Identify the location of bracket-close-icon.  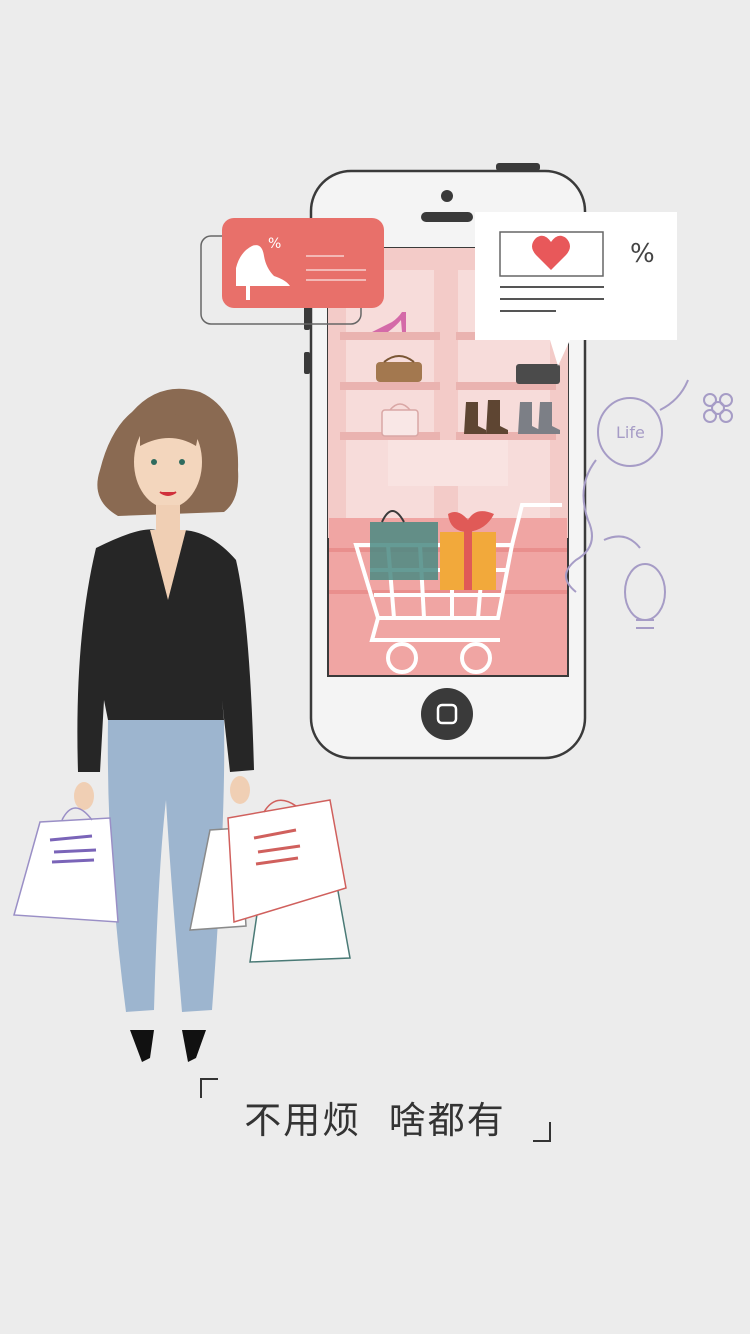
(542, 1132).